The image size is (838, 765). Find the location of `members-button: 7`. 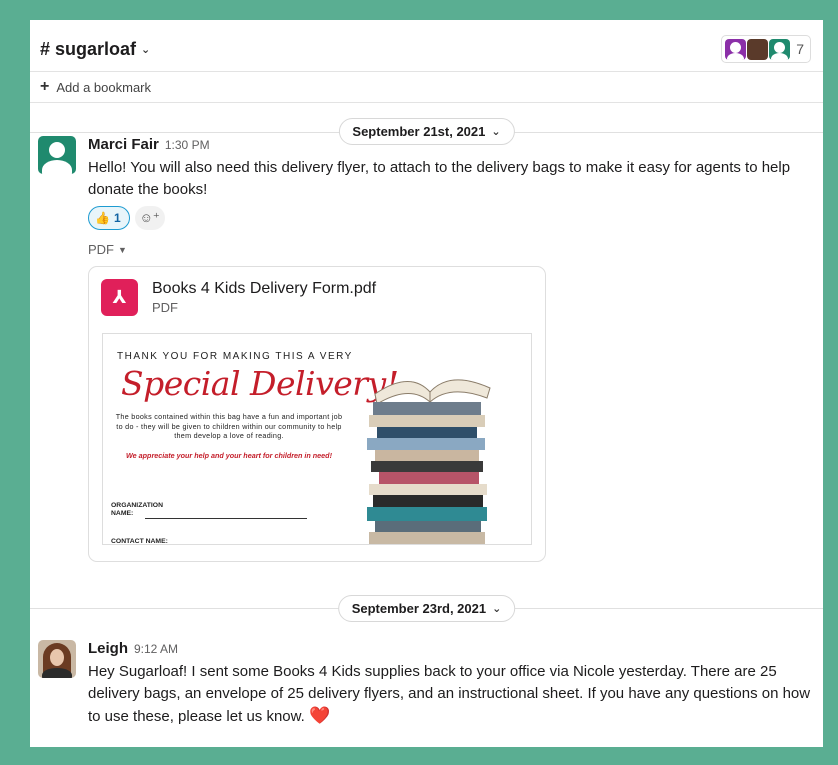

members-button: 7 is located at coordinates (766, 49).